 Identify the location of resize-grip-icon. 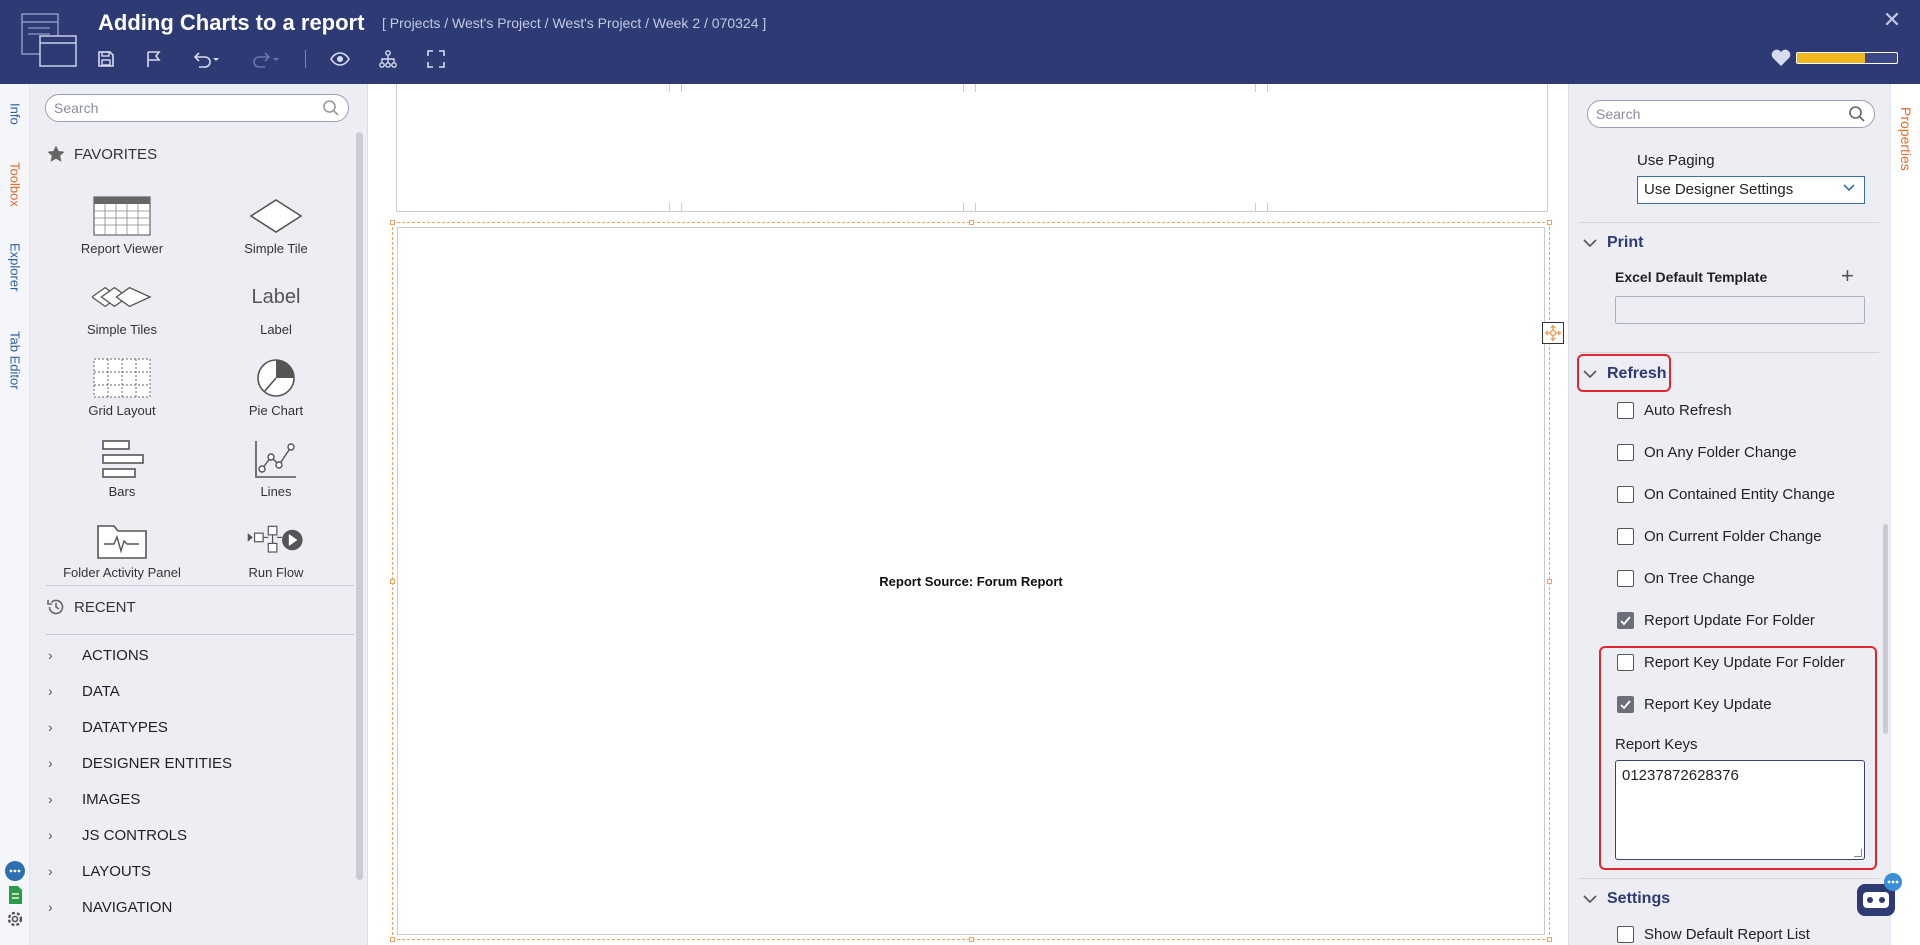
(1858, 853).